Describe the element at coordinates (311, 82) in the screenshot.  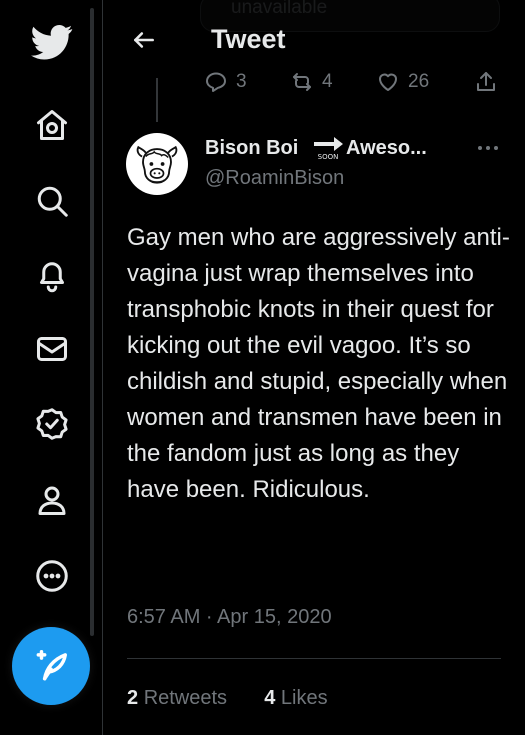
I see `retweet-button: 4` at that location.